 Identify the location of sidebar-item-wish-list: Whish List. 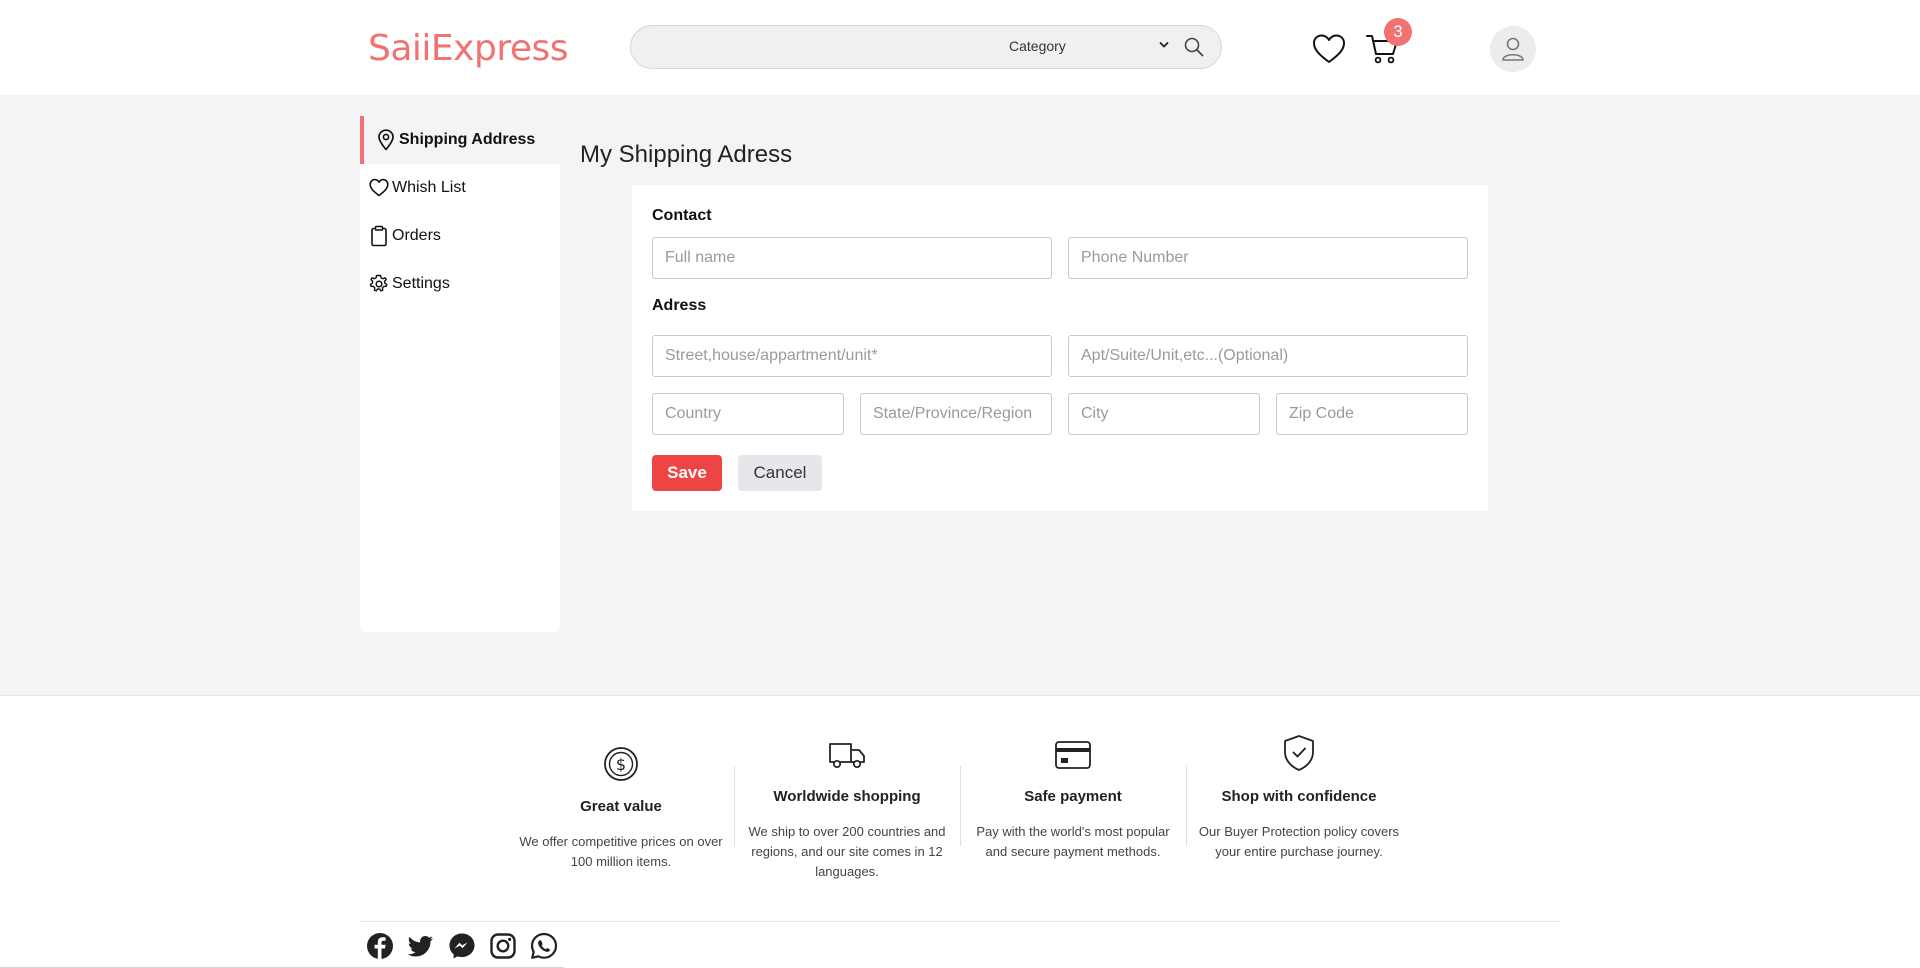
(460, 188).